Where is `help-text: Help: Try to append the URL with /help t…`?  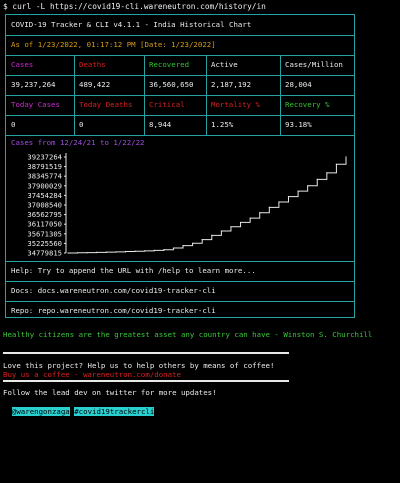 help-text: Help: Try to append the URL with /help t… is located at coordinates (133, 270).